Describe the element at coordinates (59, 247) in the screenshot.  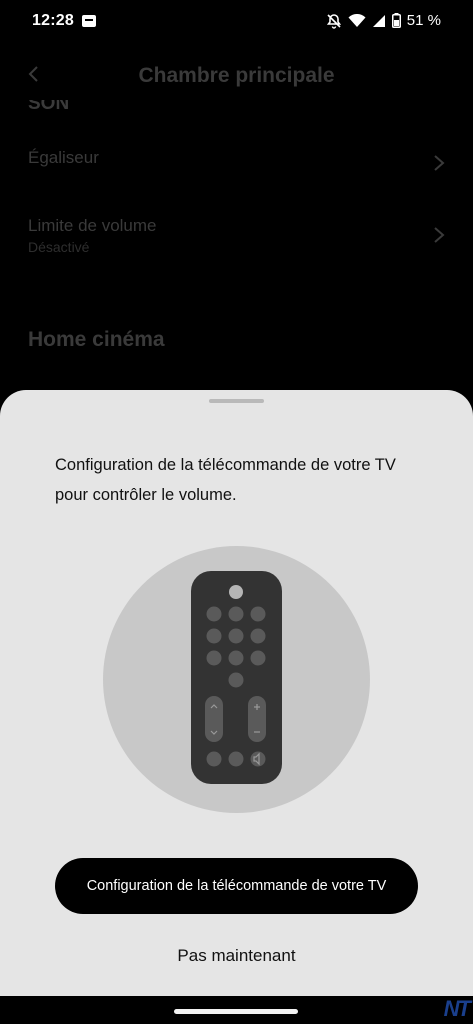
I see `row-sublabel: Désactivé` at that location.